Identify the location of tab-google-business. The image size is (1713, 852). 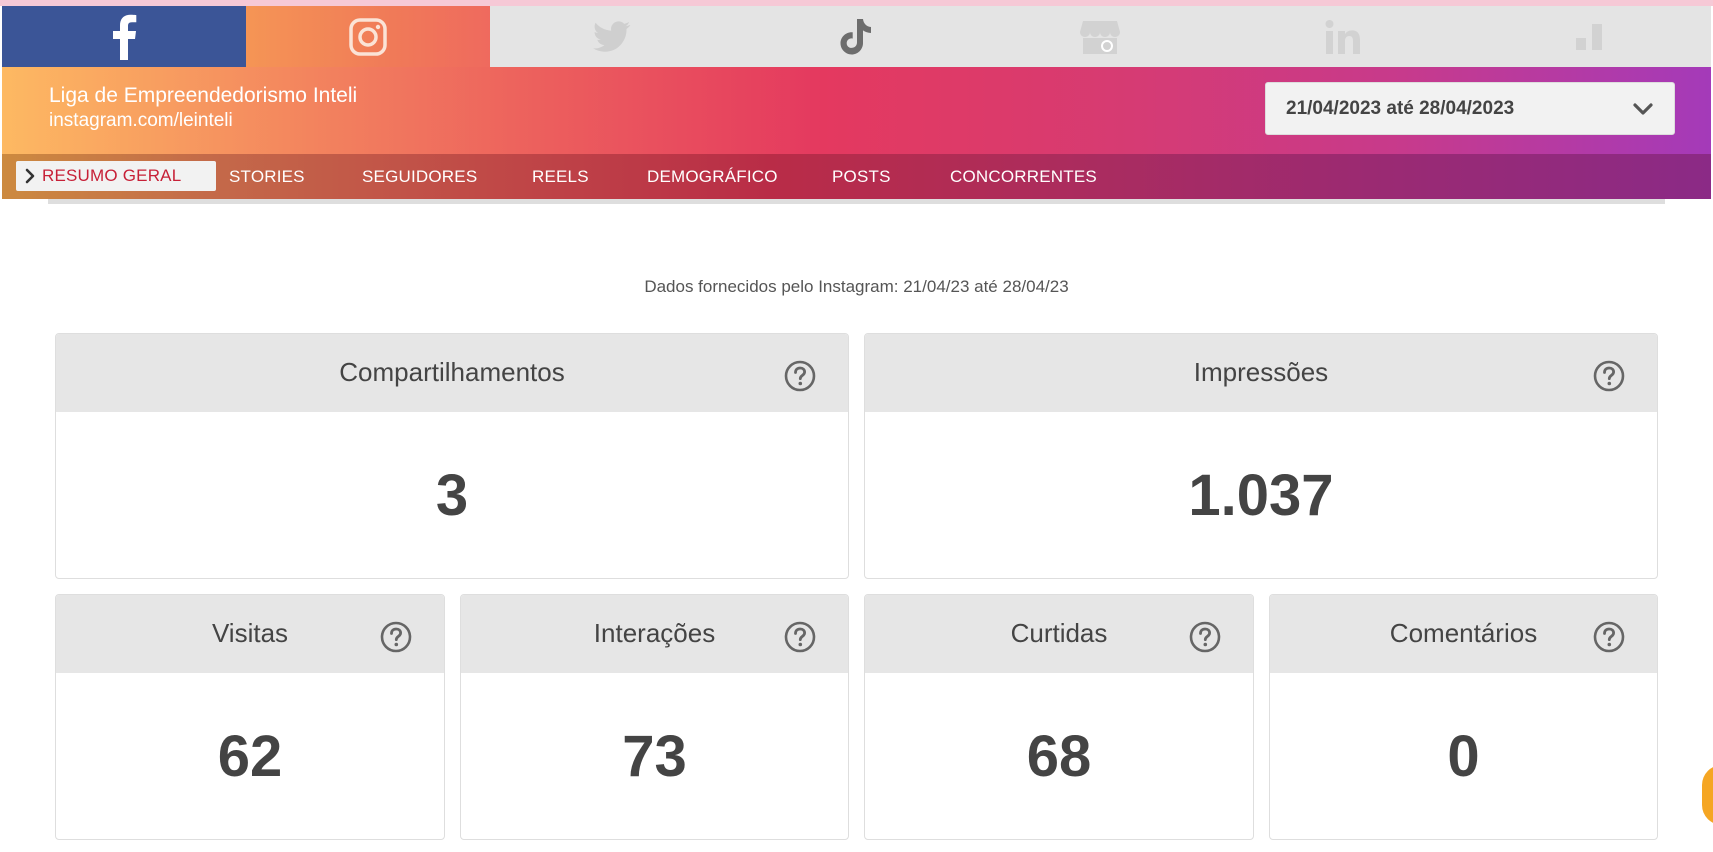
(1100, 36).